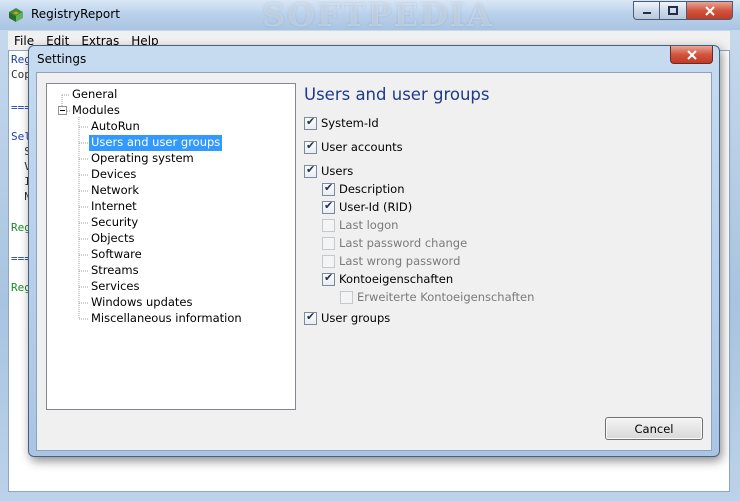 The width and height of the screenshot is (740, 501). I want to click on option-label: Kontoeigenschaften, so click(396, 279).